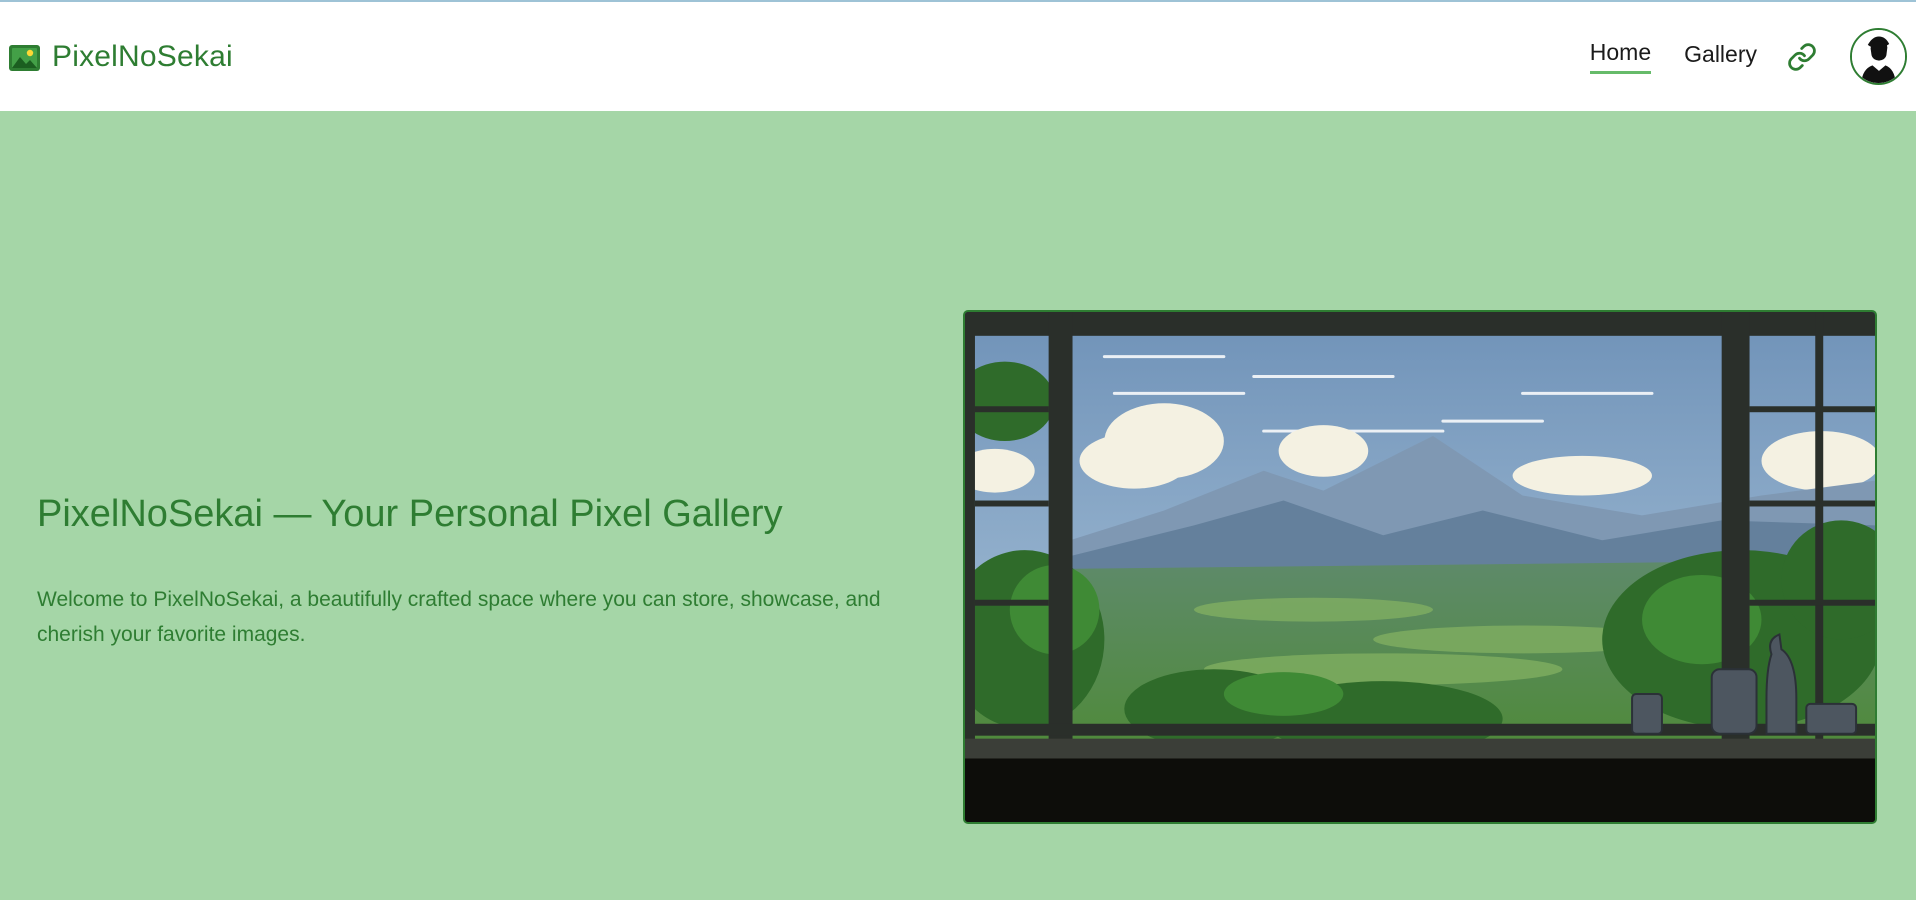 This screenshot has height=900, width=1916. I want to click on user-silhouette-icon, so click(1878, 56).